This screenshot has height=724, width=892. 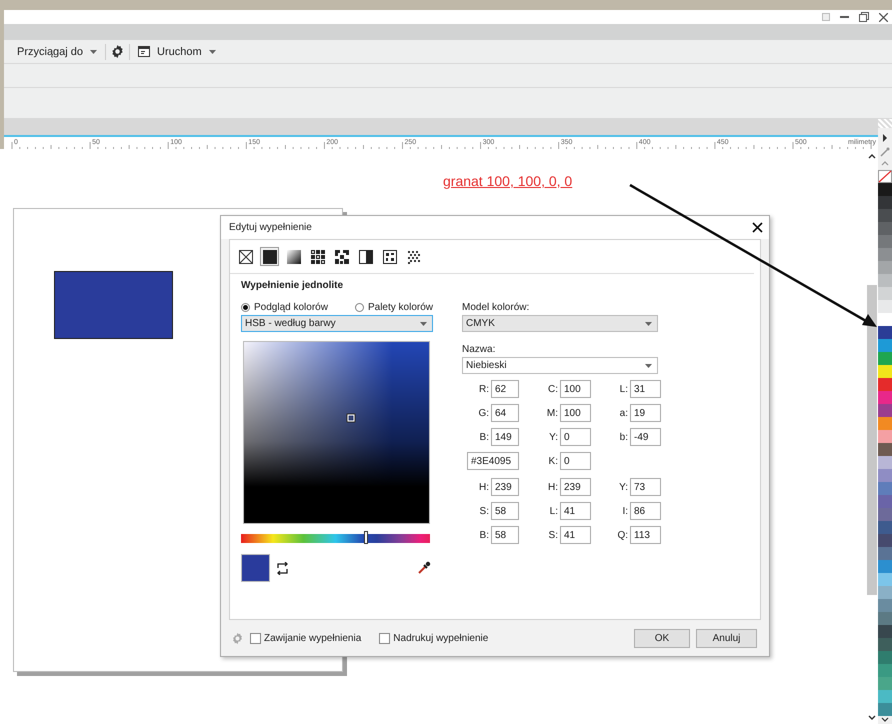 What do you see at coordinates (113, 305) in the screenshot?
I see `rectangle-shape` at bounding box center [113, 305].